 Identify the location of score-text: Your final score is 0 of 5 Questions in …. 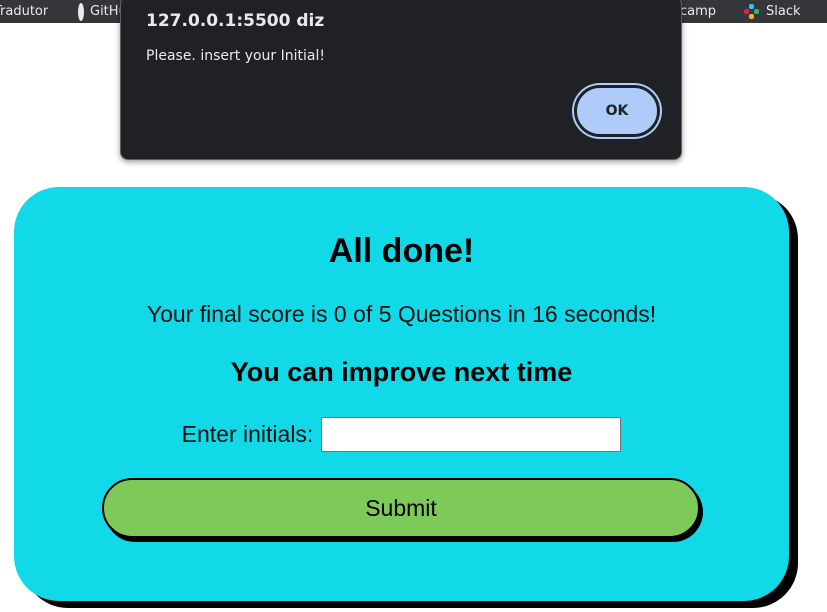
(401, 314).